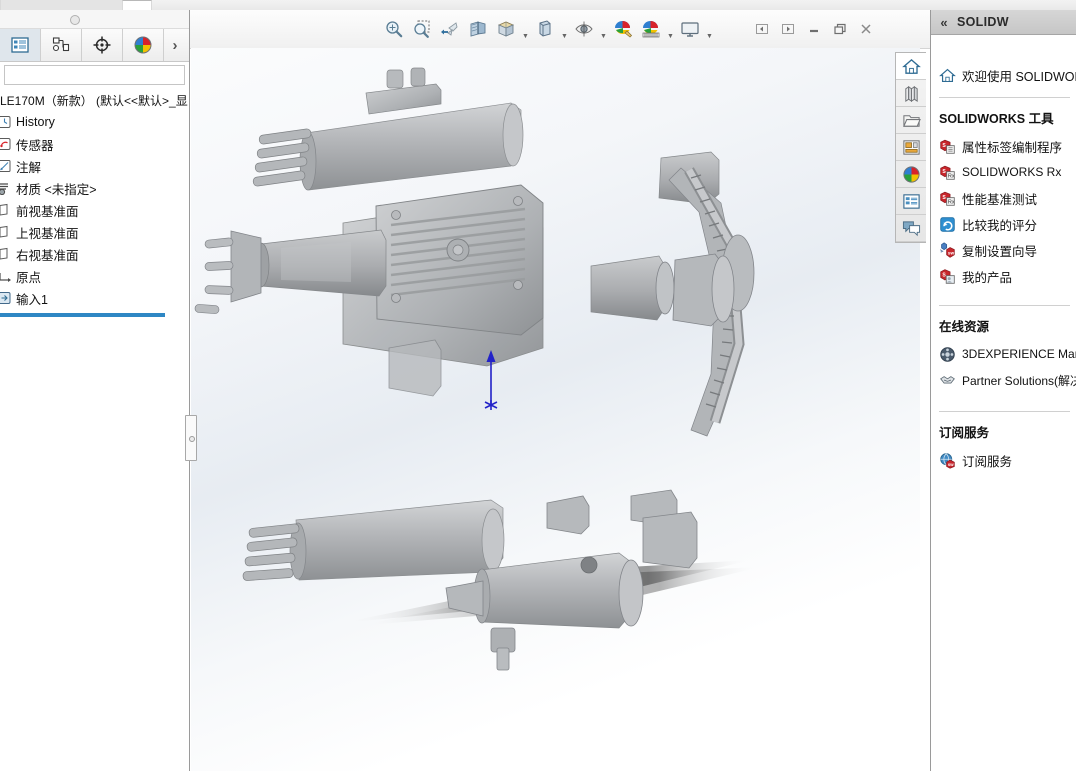 Image resolution: width=1076 pixels, height=771 pixels. What do you see at coordinates (94, 122) in the screenshot?
I see `tree-node-history: History` at bounding box center [94, 122].